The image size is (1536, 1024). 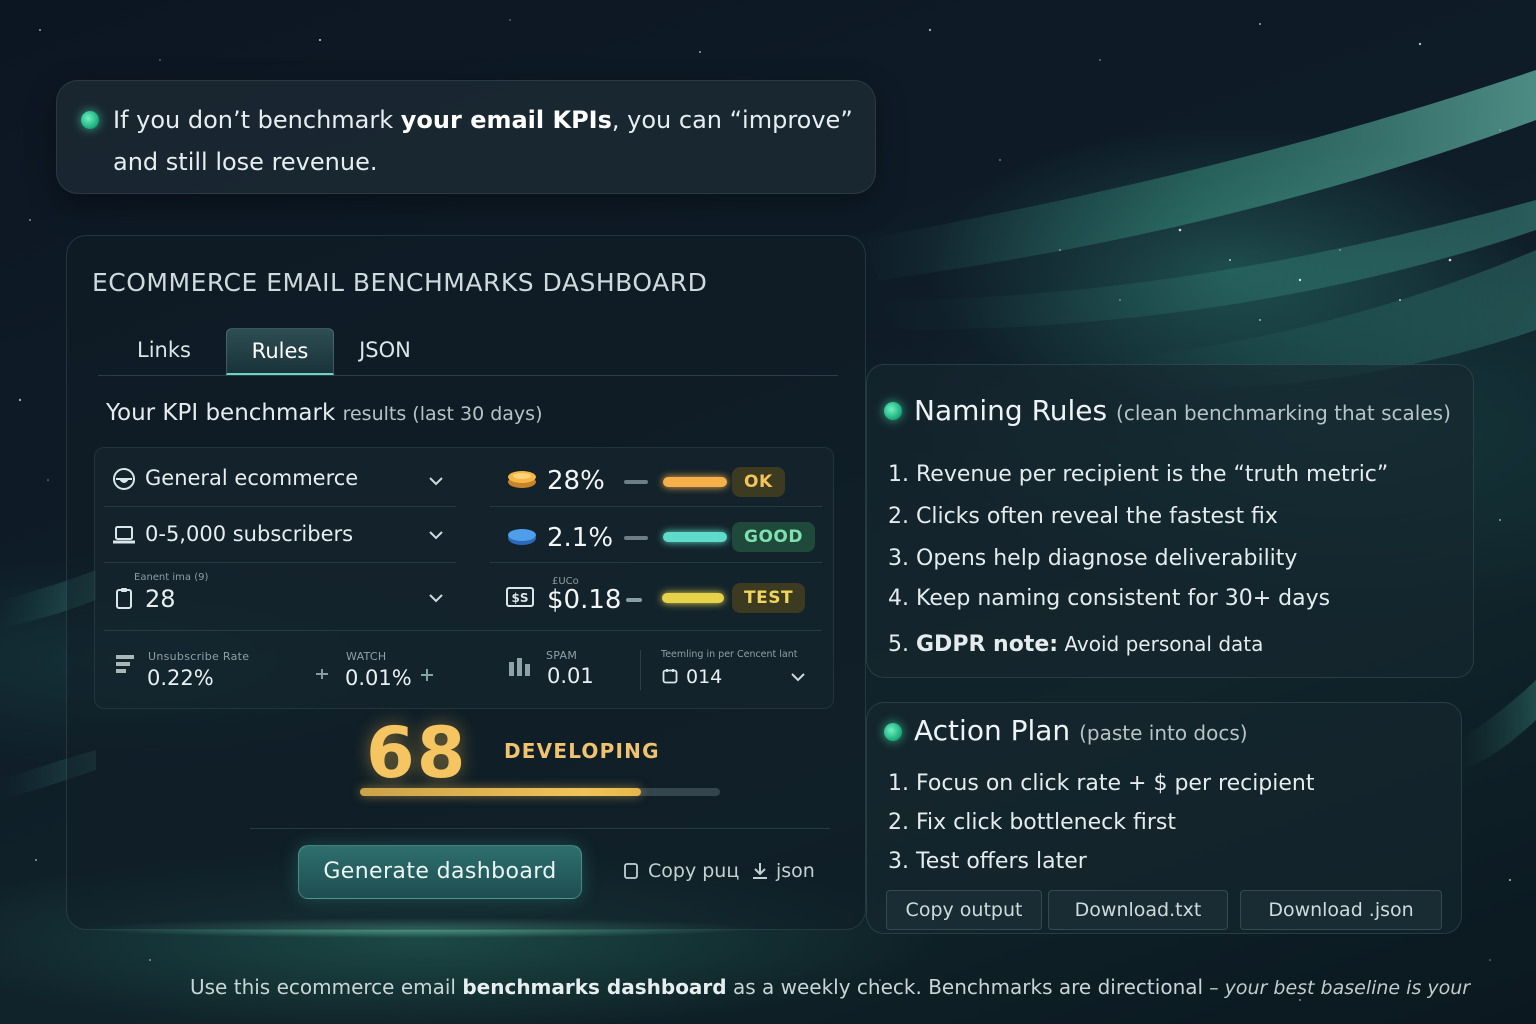 I want to click on dollar-card-icon: $S, so click(x=520, y=597).